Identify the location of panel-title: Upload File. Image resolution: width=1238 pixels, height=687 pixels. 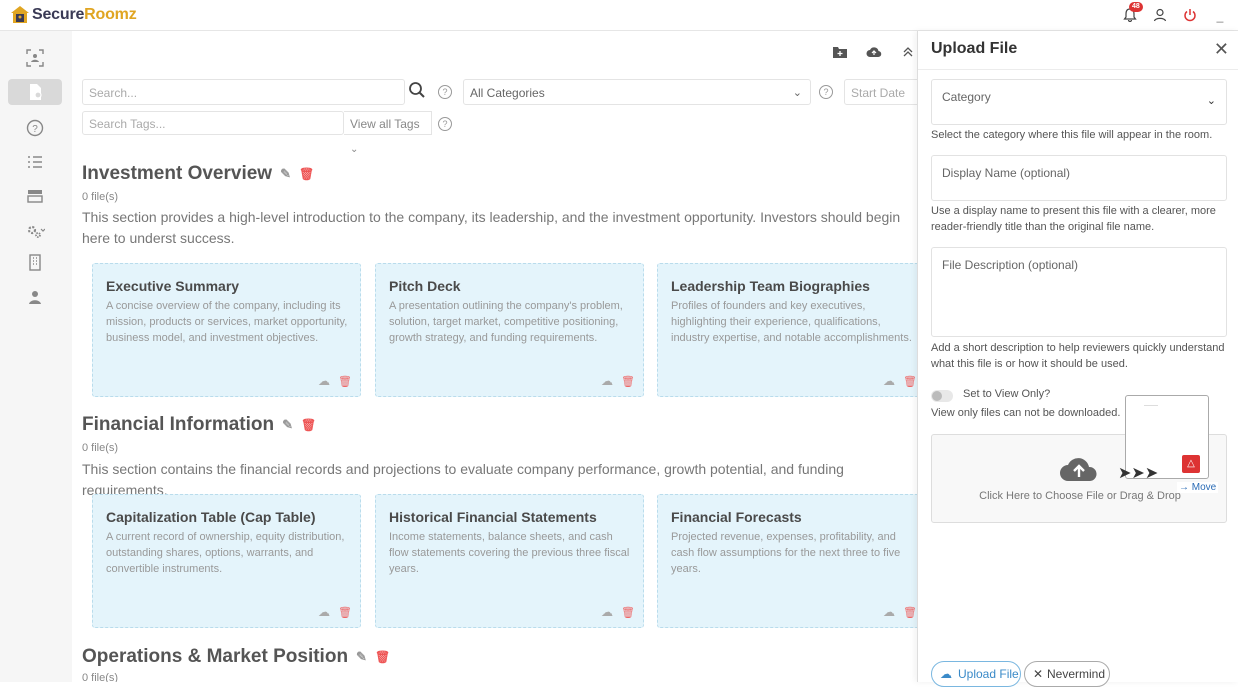
(974, 48).